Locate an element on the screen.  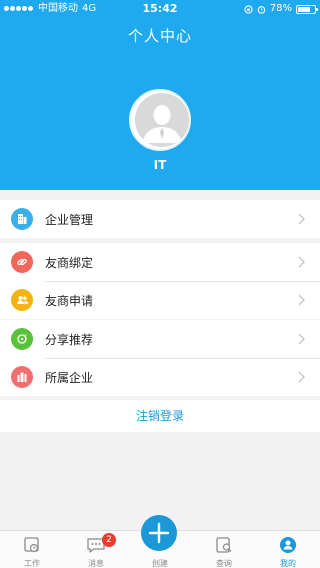
tab-label: 我的 is located at coordinates (288, 563).